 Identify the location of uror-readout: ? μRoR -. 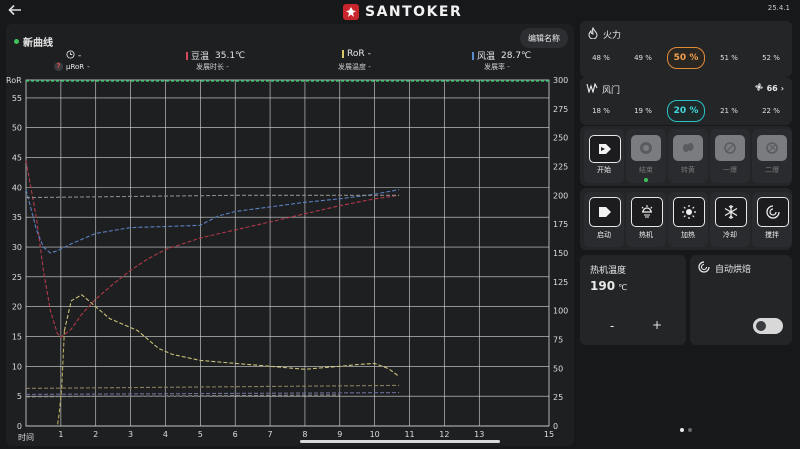
(72, 66).